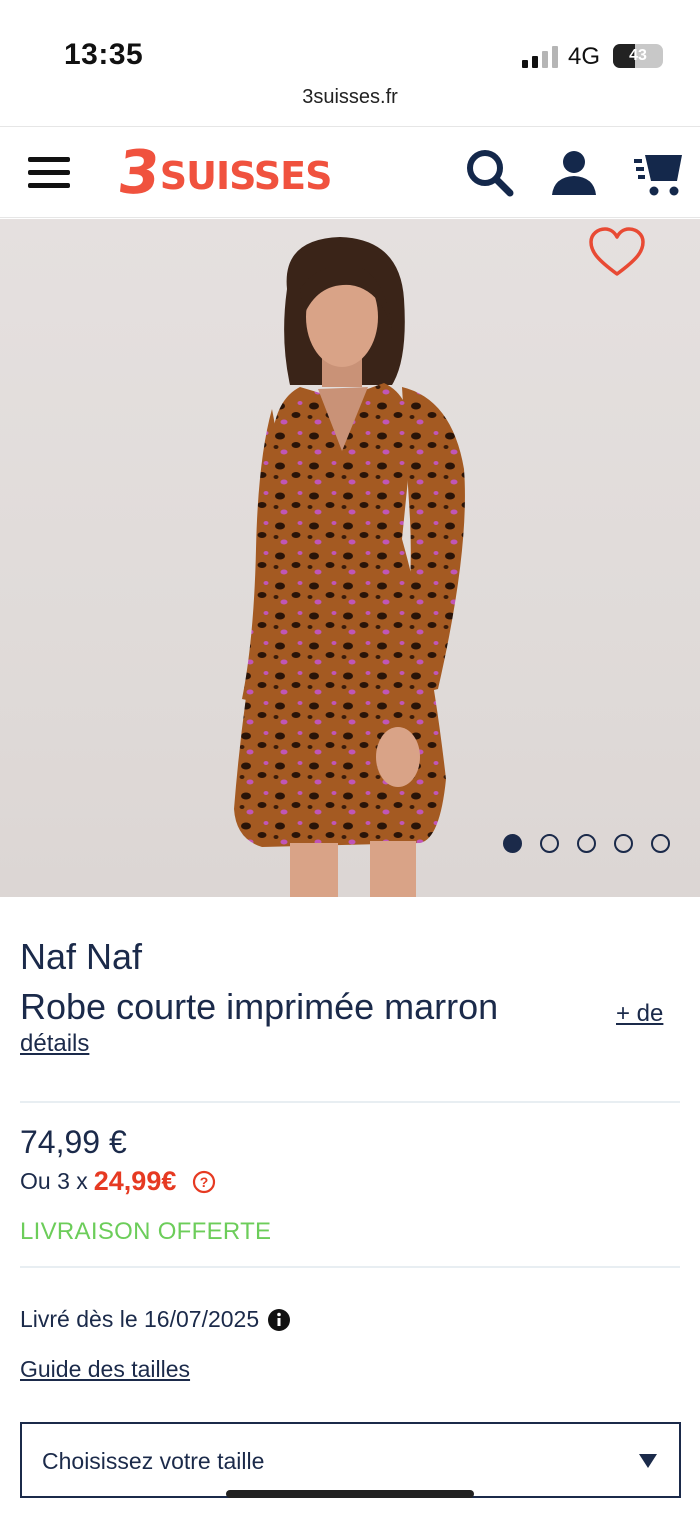 Image resolution: width=700 pixels, height=1514 pixels. Describe the element at coordinates (658, 173) in the screenshot. I see `cart-icon` at that location.